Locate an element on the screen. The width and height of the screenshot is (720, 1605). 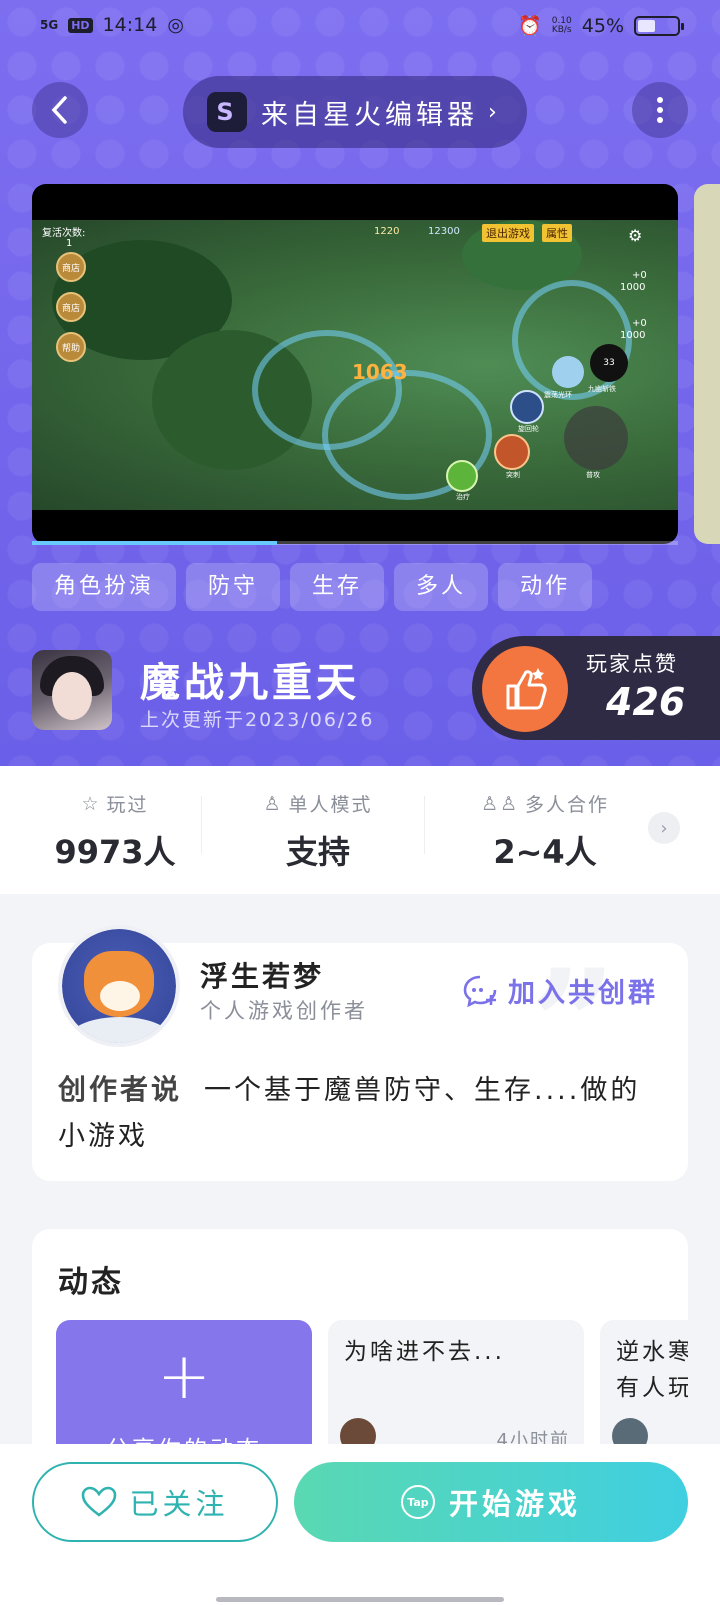
player-likes: 玩家点赞 426 is located at coordinates (596, 688).